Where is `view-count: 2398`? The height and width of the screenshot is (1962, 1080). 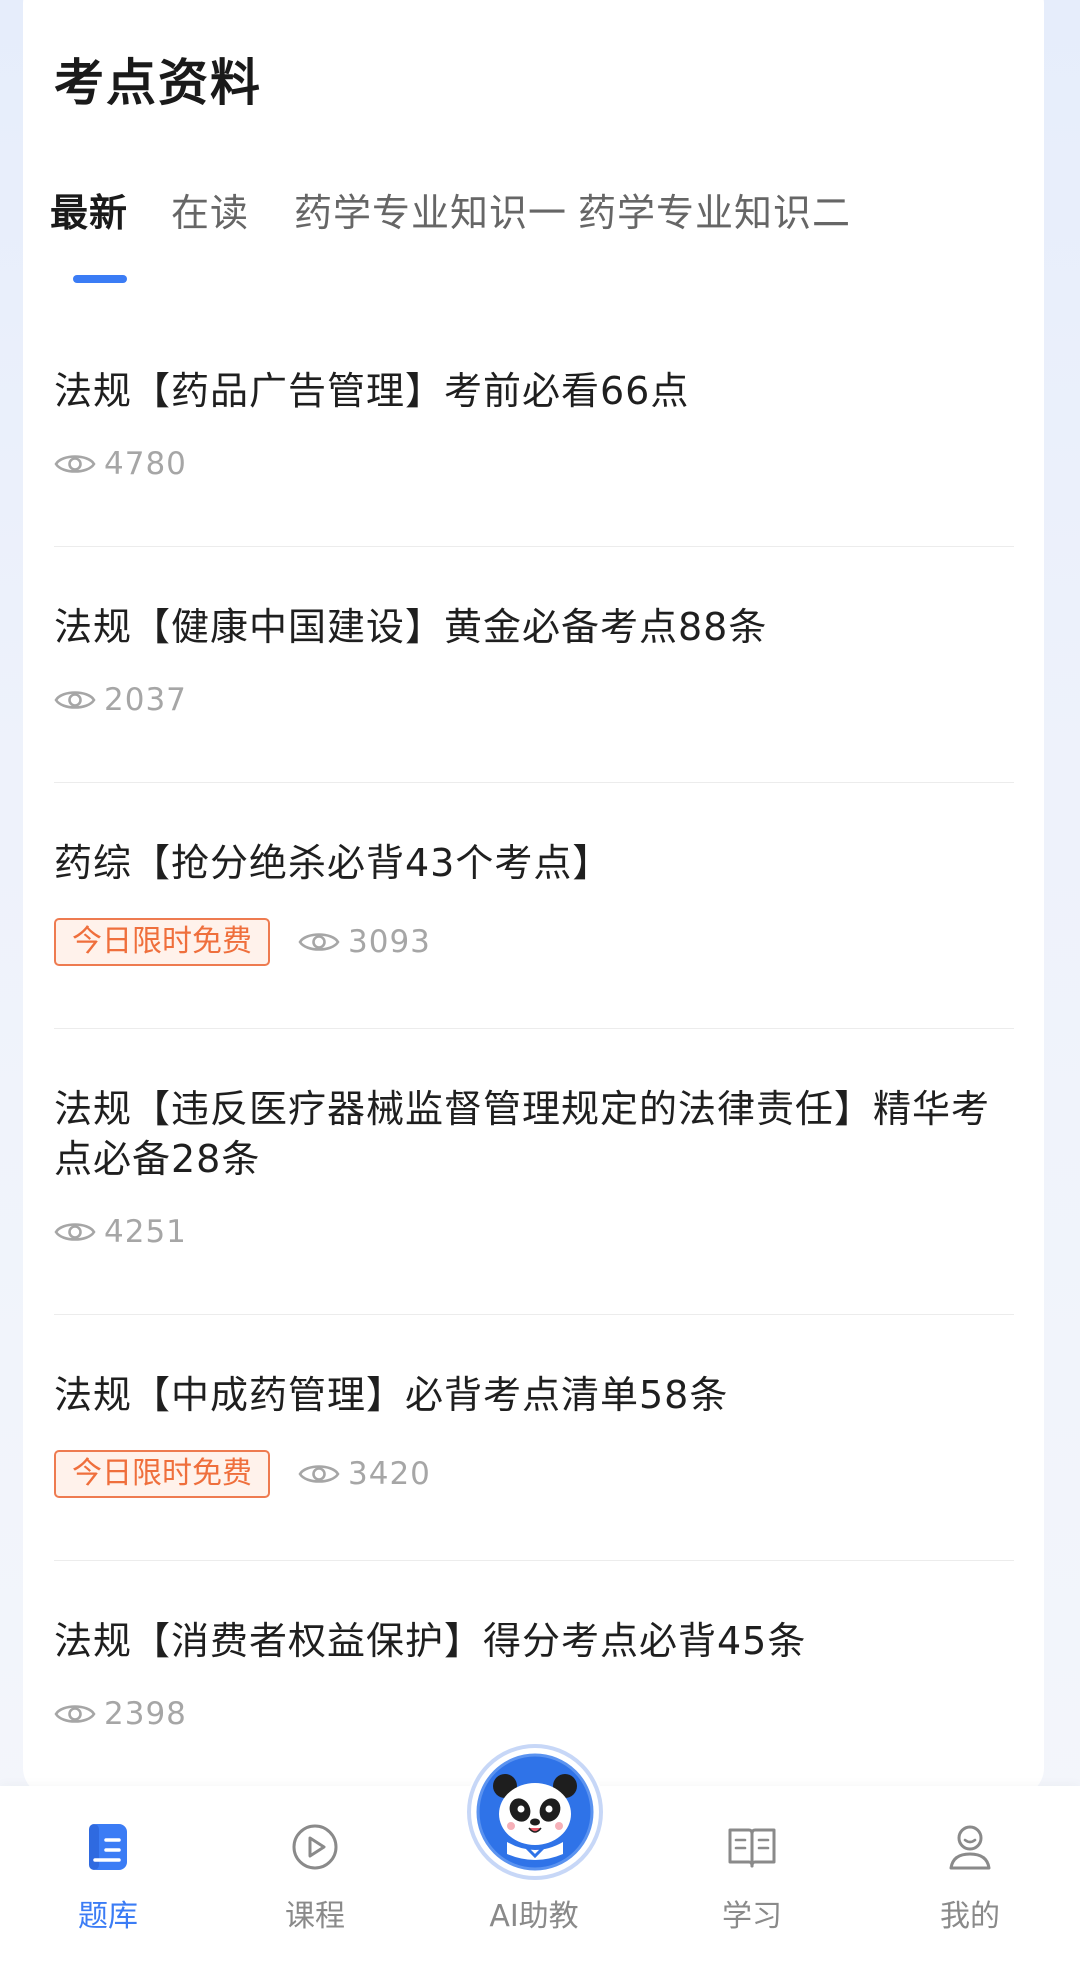
view-count: 2398 is located at coordinates (145, 1714).